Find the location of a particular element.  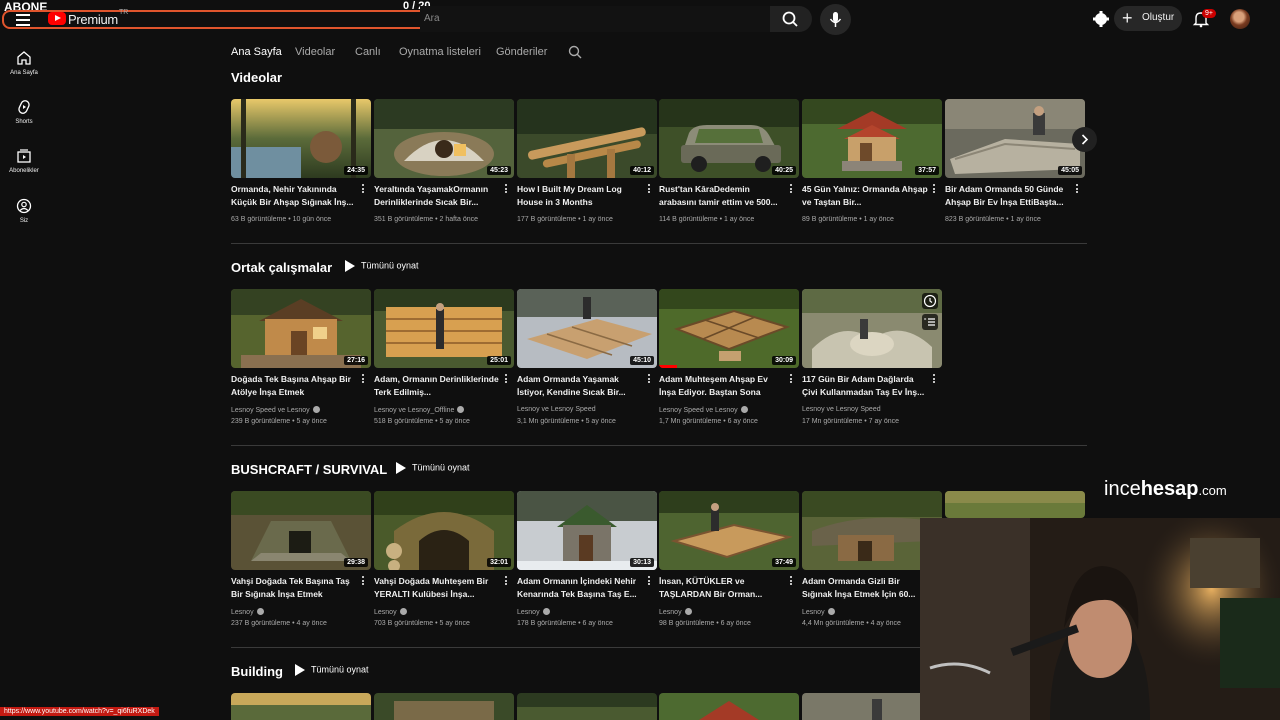

video-thumbnail: 45:10 is located at coordinates (587, 328).